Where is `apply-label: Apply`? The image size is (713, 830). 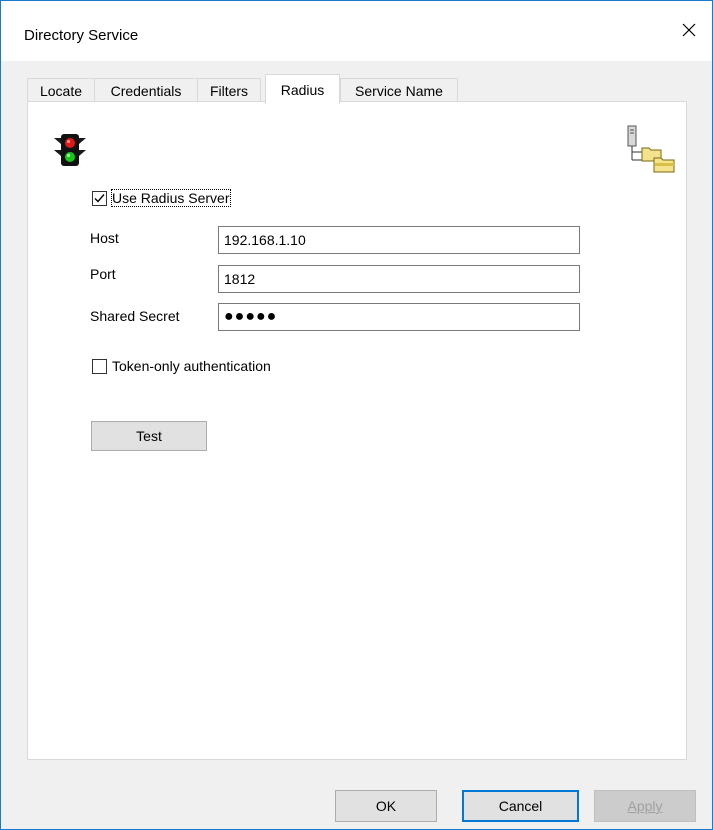
apply-label: Apply is located at coordinates (645, 806).